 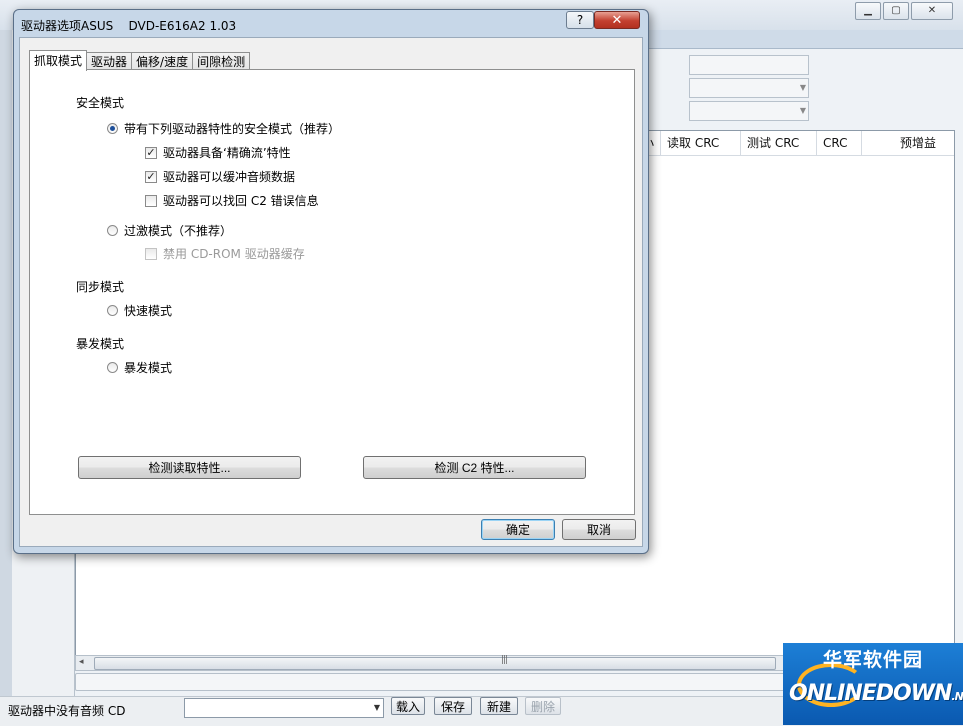 What do you see at coordinates (218, 152) in the screenshot?
I see `accurate-stream-checkbox: ✓ 驱动器具备‘精确流’特性` at bounding box center [218, 152].